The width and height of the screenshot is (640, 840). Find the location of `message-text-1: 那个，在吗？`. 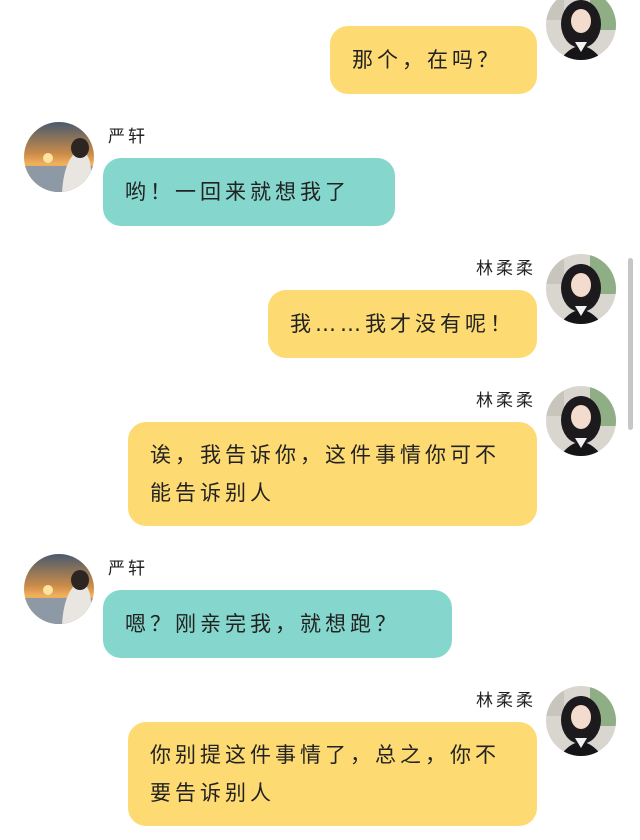

message-text-1: 那个，在吗？ is located at coordinates (427, 60).